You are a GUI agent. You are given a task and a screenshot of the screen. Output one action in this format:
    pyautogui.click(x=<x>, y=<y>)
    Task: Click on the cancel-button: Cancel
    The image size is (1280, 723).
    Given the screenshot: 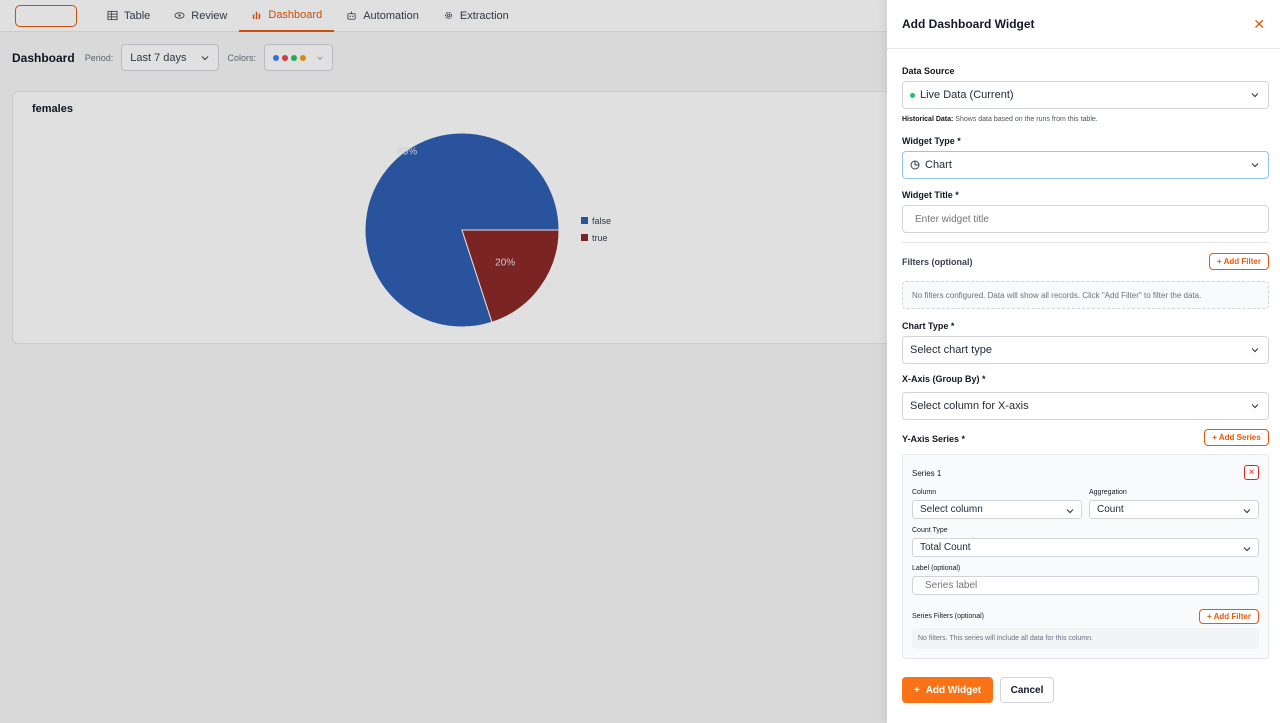 What is the action you would take?
    pyautogui.click(x=1027, y=690)
    